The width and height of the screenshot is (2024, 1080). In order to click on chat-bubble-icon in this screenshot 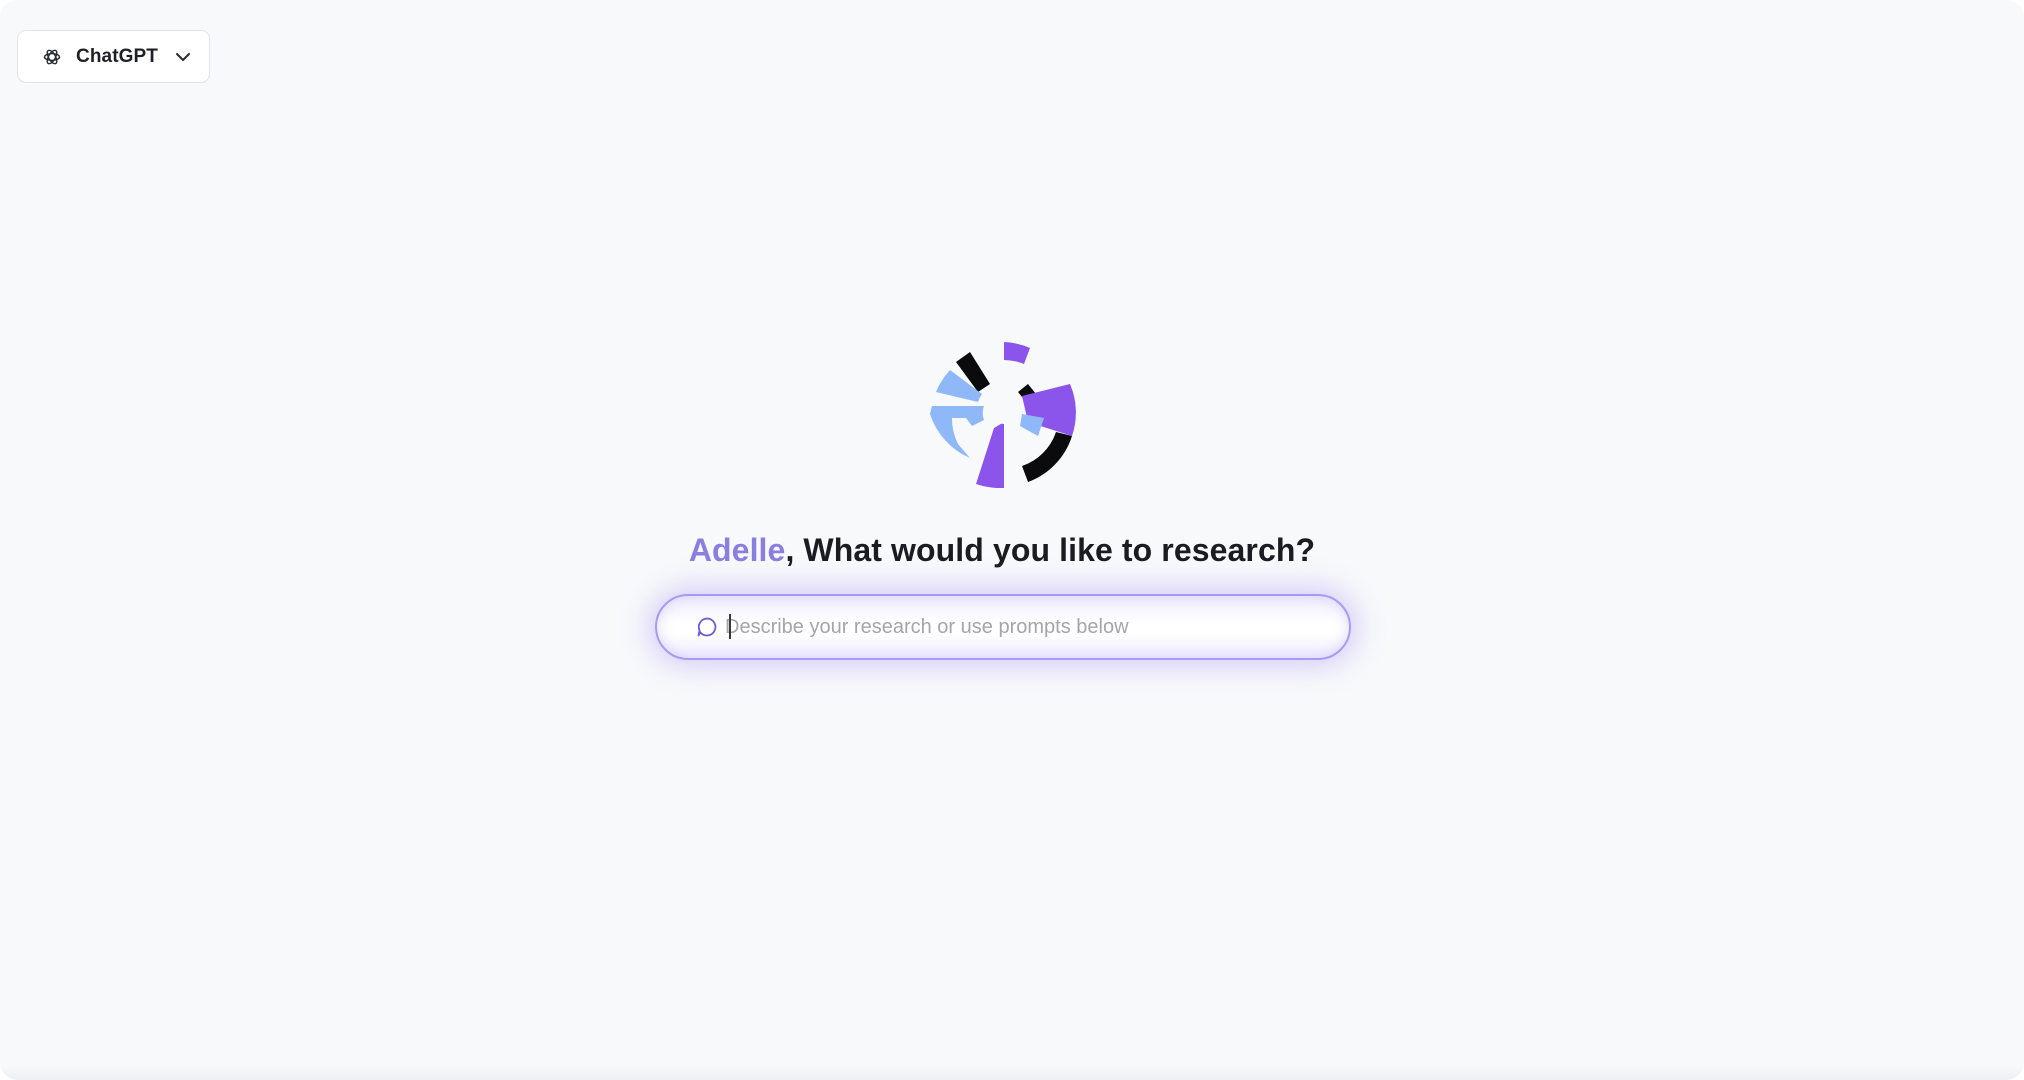, I will do `click(707, 627)`.